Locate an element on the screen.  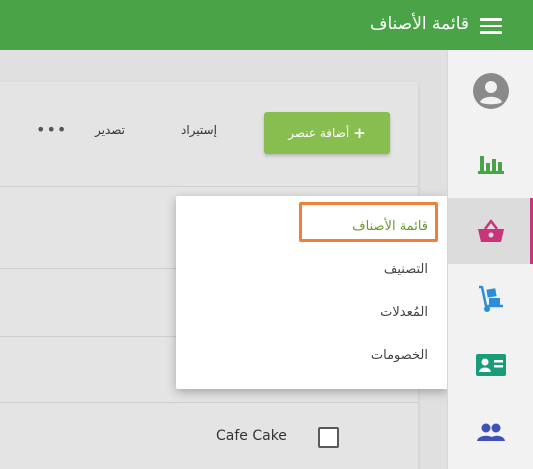
account-circle-icon is located at coordinates (491, 91).